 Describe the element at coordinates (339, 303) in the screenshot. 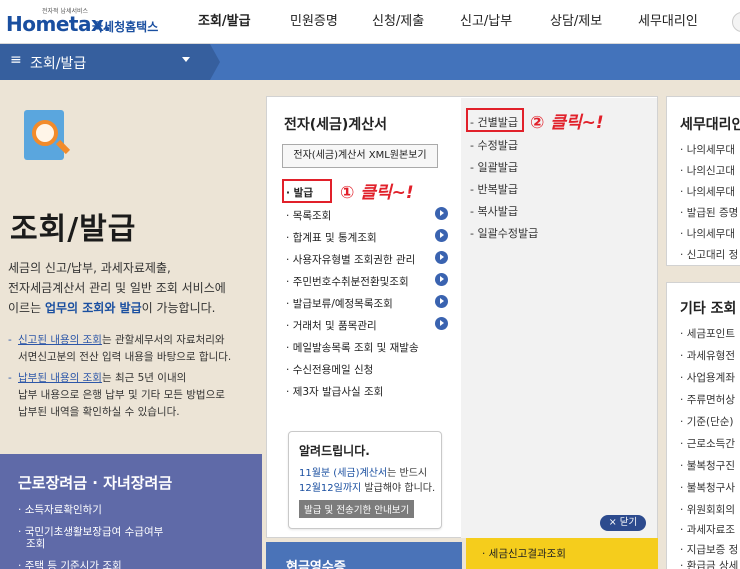

I see `menu-item-pending-list: 발급보류/예정목록조회` at that location.